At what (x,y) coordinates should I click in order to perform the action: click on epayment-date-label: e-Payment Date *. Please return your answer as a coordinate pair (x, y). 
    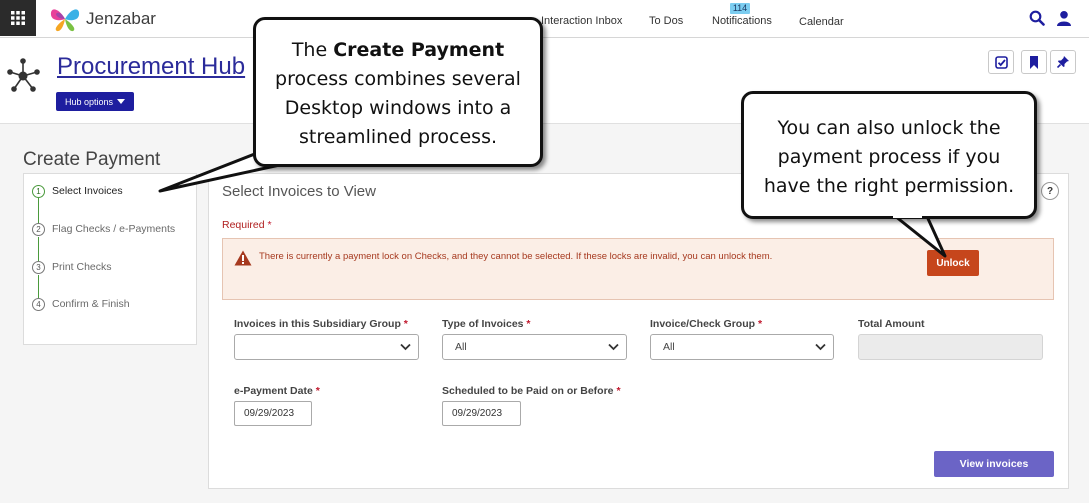
    Looking at the image, I should click on (277, 391).